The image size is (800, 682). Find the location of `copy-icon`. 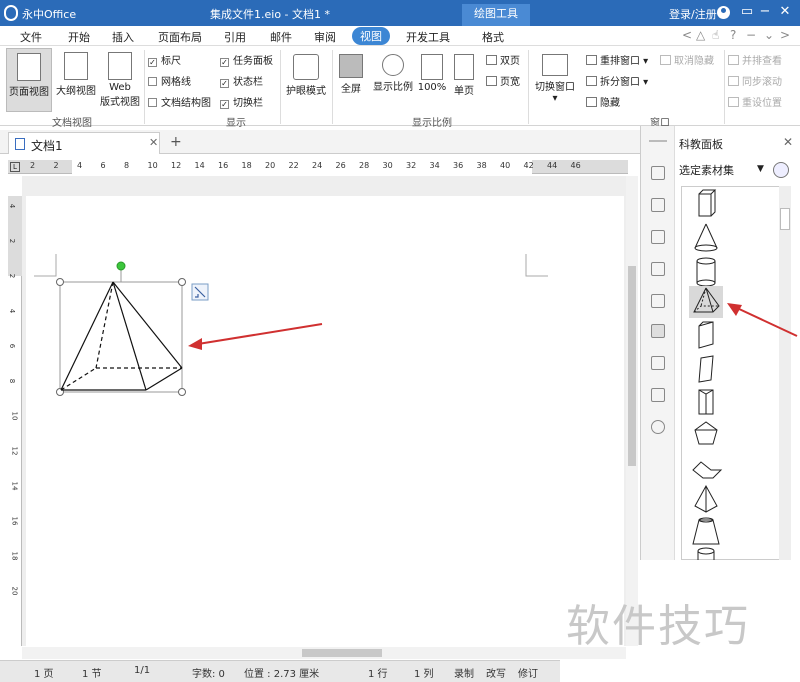

copy-icon is located at coordinates (658, 363).